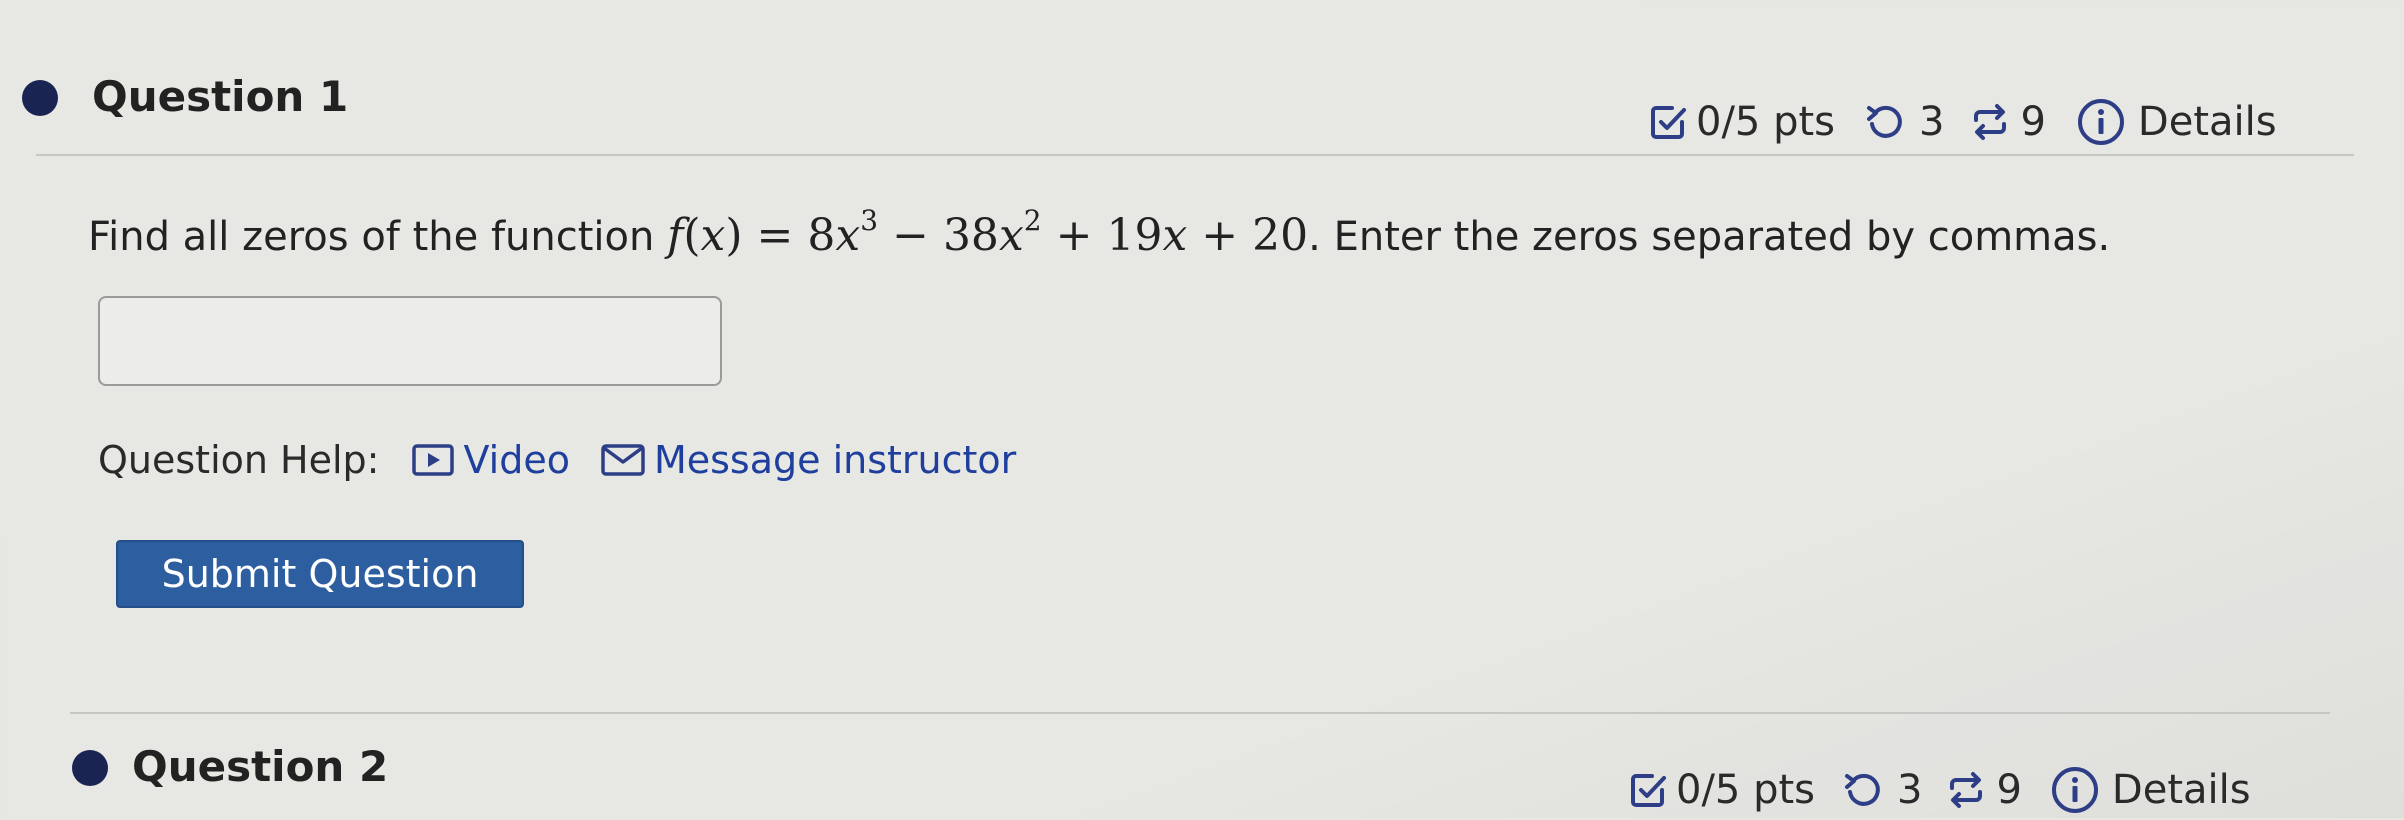  I want to click on question-2-title: Question 2, so click(260, 766).